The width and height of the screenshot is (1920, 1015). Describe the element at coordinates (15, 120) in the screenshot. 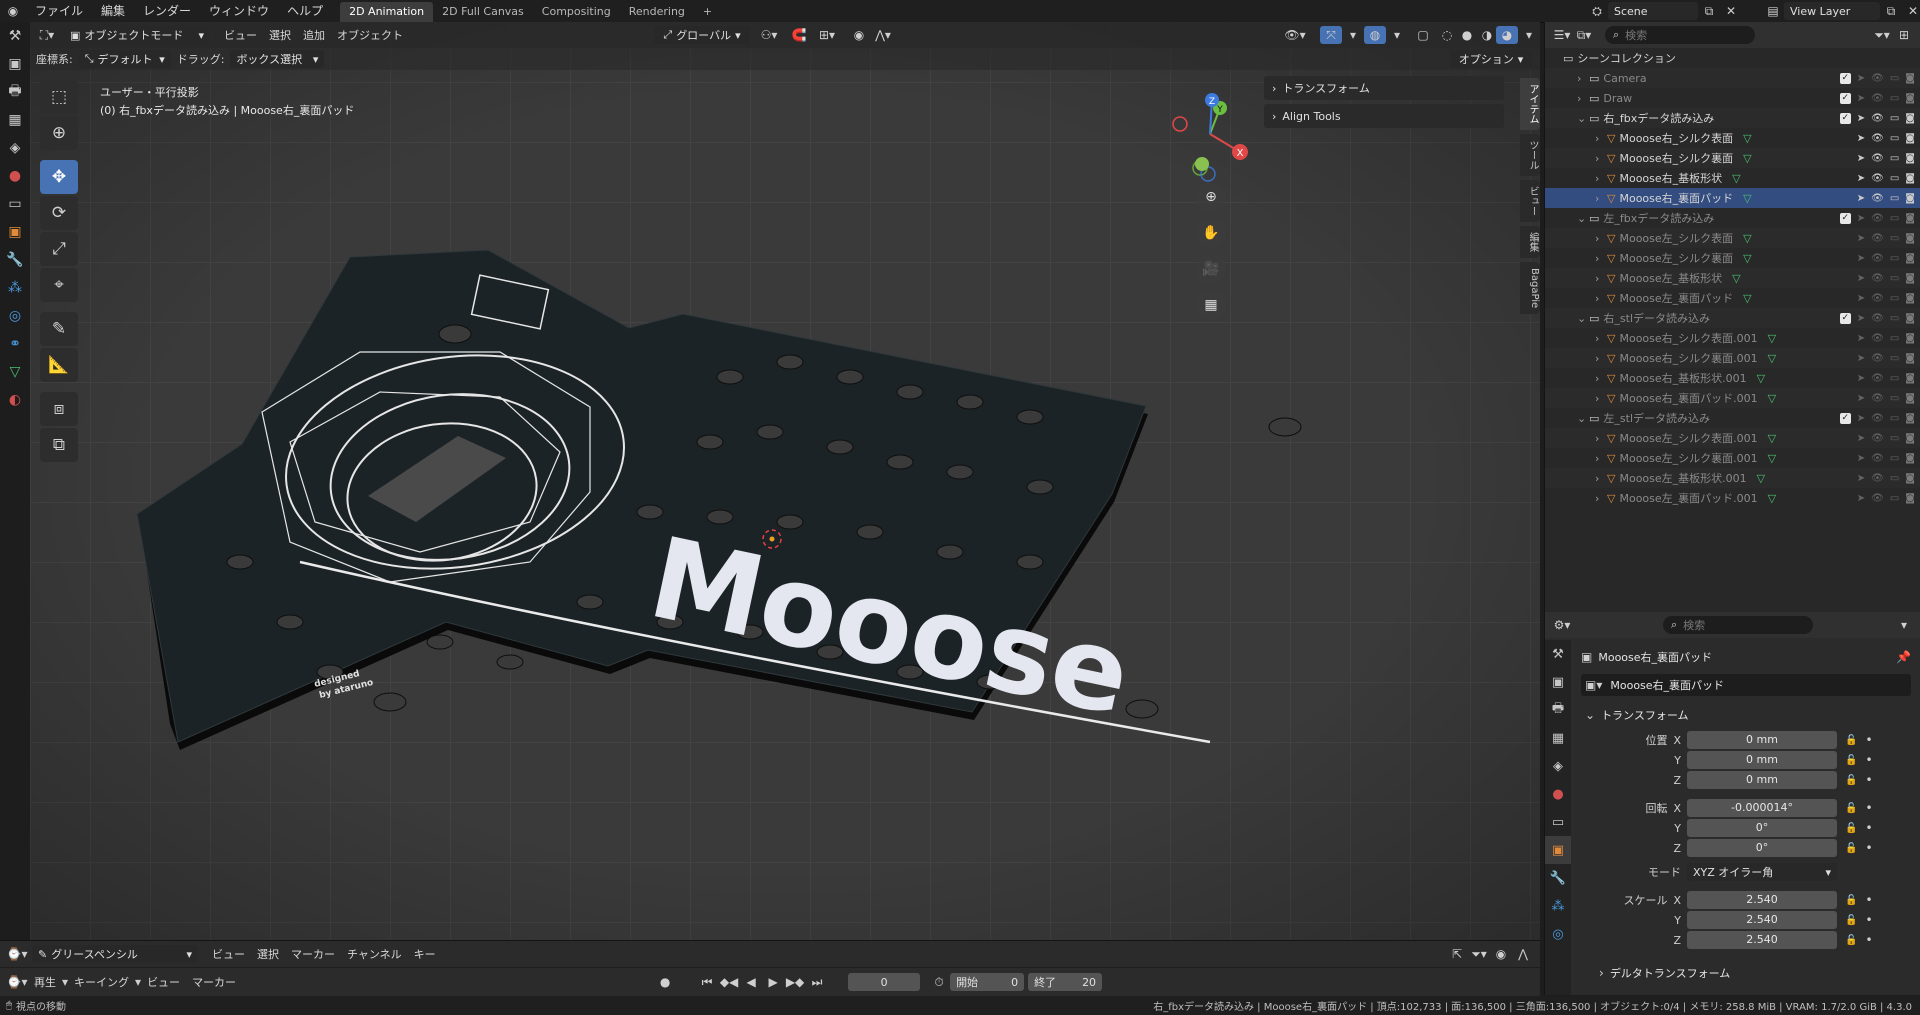

I see `view-layer-tab-icon: ▦` at that location.